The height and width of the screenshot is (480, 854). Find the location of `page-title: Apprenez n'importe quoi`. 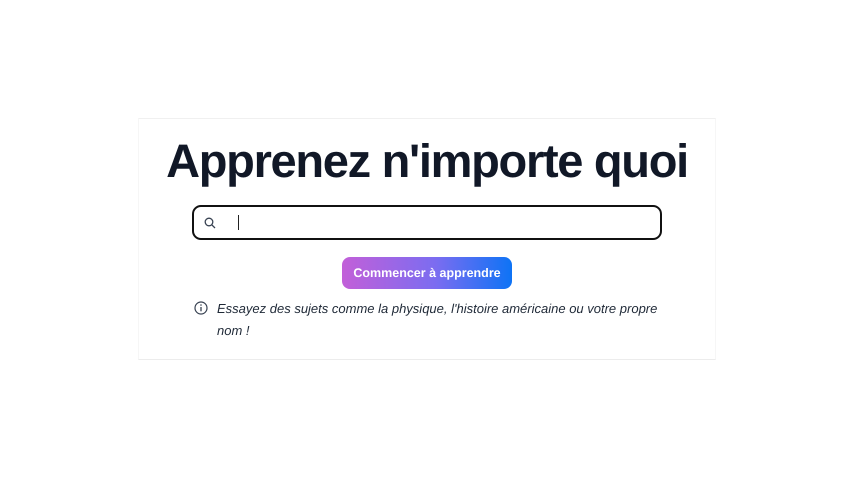

page-title: Apprenez n'importe quoi is located at coordinates (427, 161).